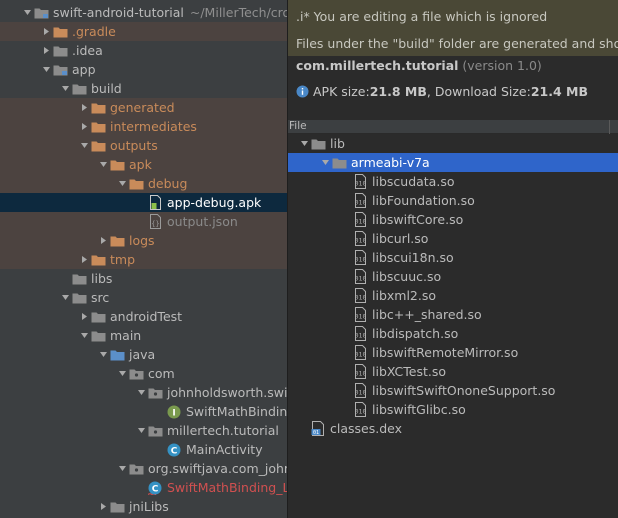  Describe the element at coordinates (143, 354) in the screenshot. I see `tree-item-java: java` at that location.